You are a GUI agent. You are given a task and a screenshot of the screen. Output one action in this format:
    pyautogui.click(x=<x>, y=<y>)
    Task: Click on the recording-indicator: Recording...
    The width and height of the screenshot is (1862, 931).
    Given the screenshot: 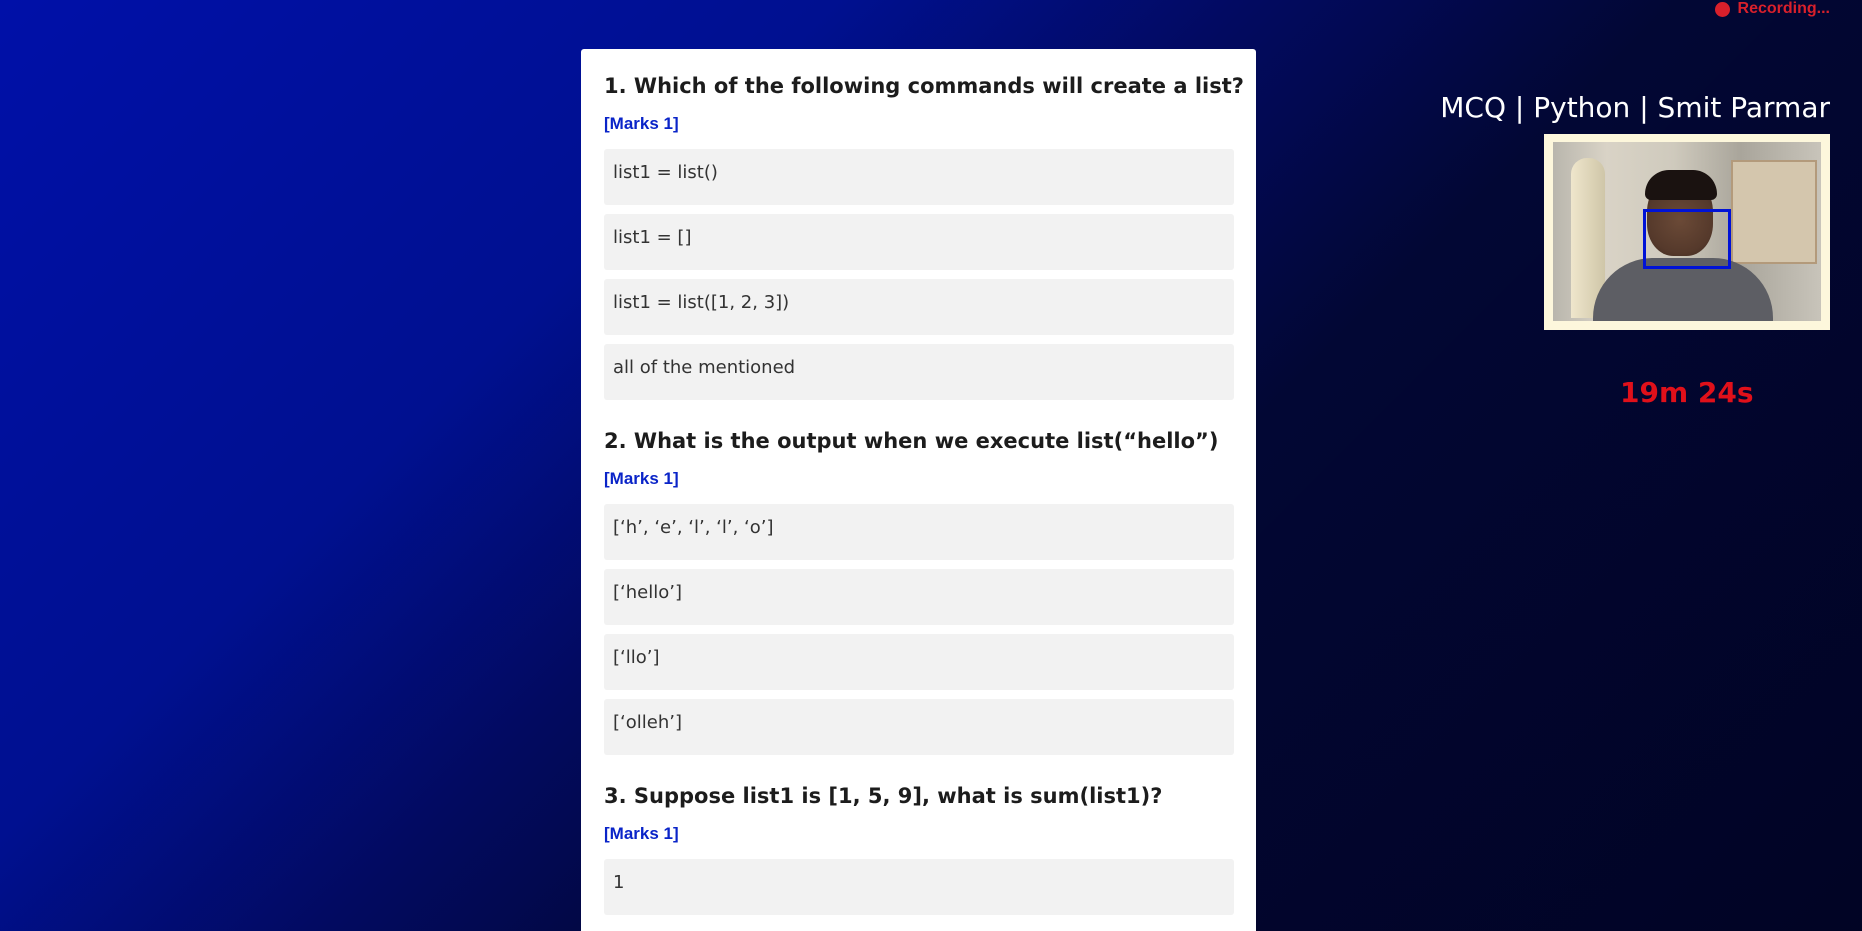 What is the action you would take?
    pyautogui.click(x=1772, y=9)
    